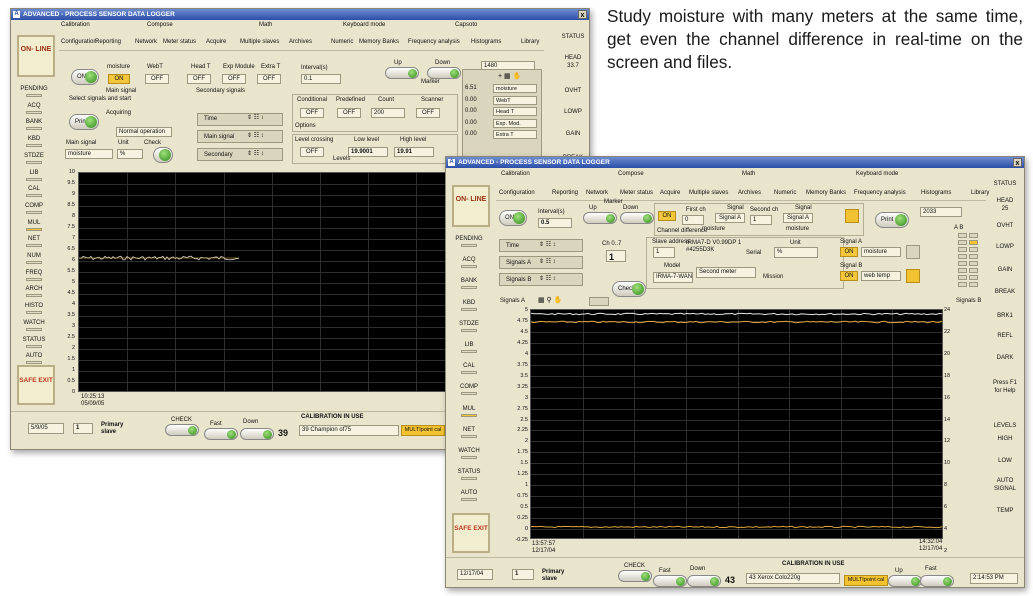  I want to click on low-level-field: 19.9001, so click(368, 152).